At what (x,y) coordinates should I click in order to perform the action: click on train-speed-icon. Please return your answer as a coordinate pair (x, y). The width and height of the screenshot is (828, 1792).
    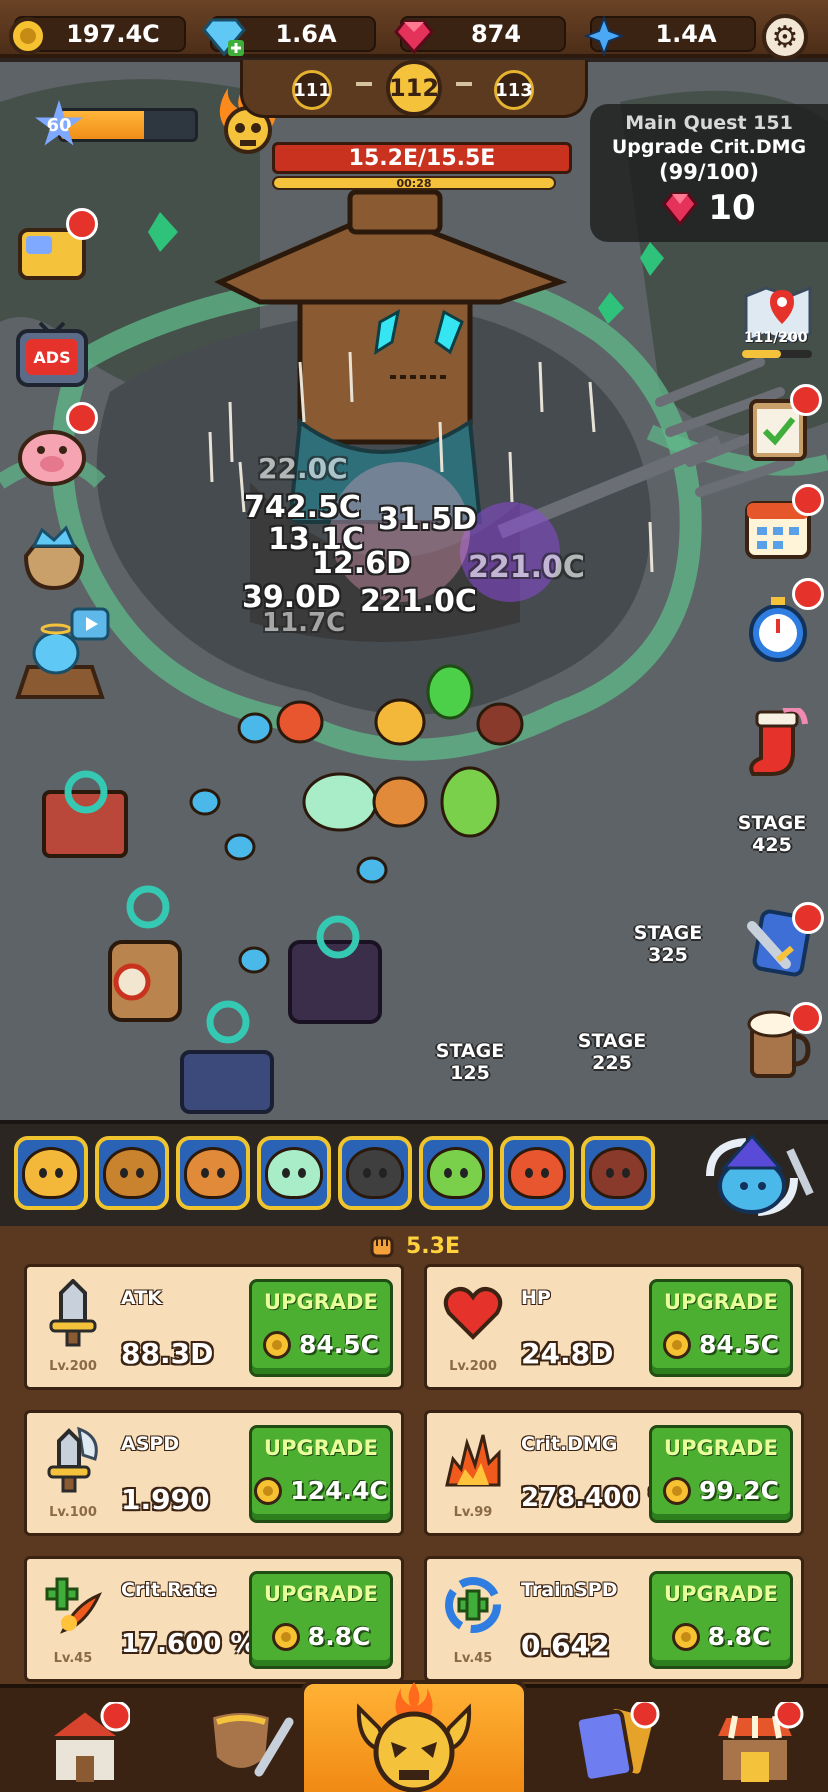
    Looking at the image, I should click on (473, 1605).